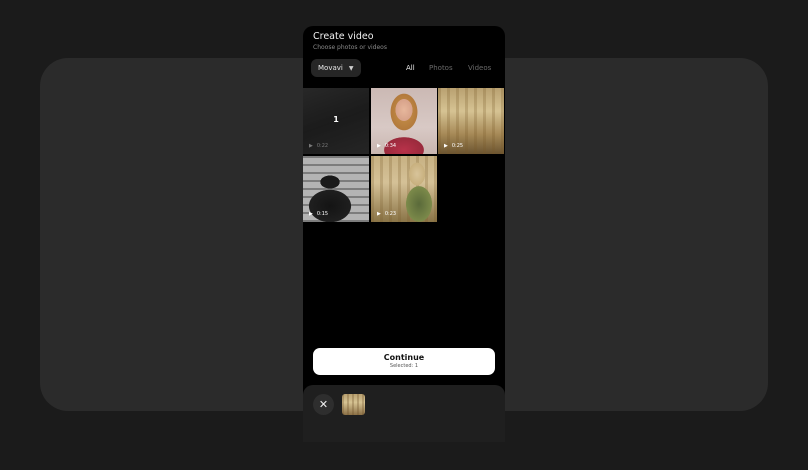 The height and width of the screenshot is (470, 808). I want to click on video-duration: ▶ 0:22, so click(318, 146).